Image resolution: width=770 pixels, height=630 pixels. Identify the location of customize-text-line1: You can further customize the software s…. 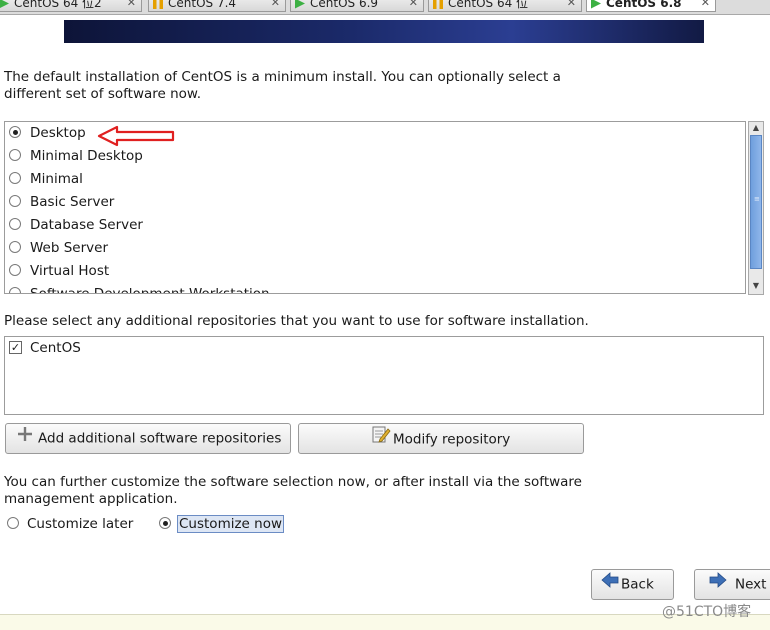
(293, 482).